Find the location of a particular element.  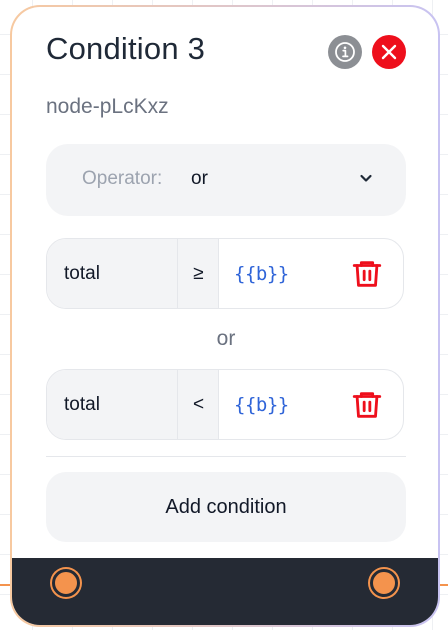

condition-operator-label: ≥ is located at coordinates (198, 273).